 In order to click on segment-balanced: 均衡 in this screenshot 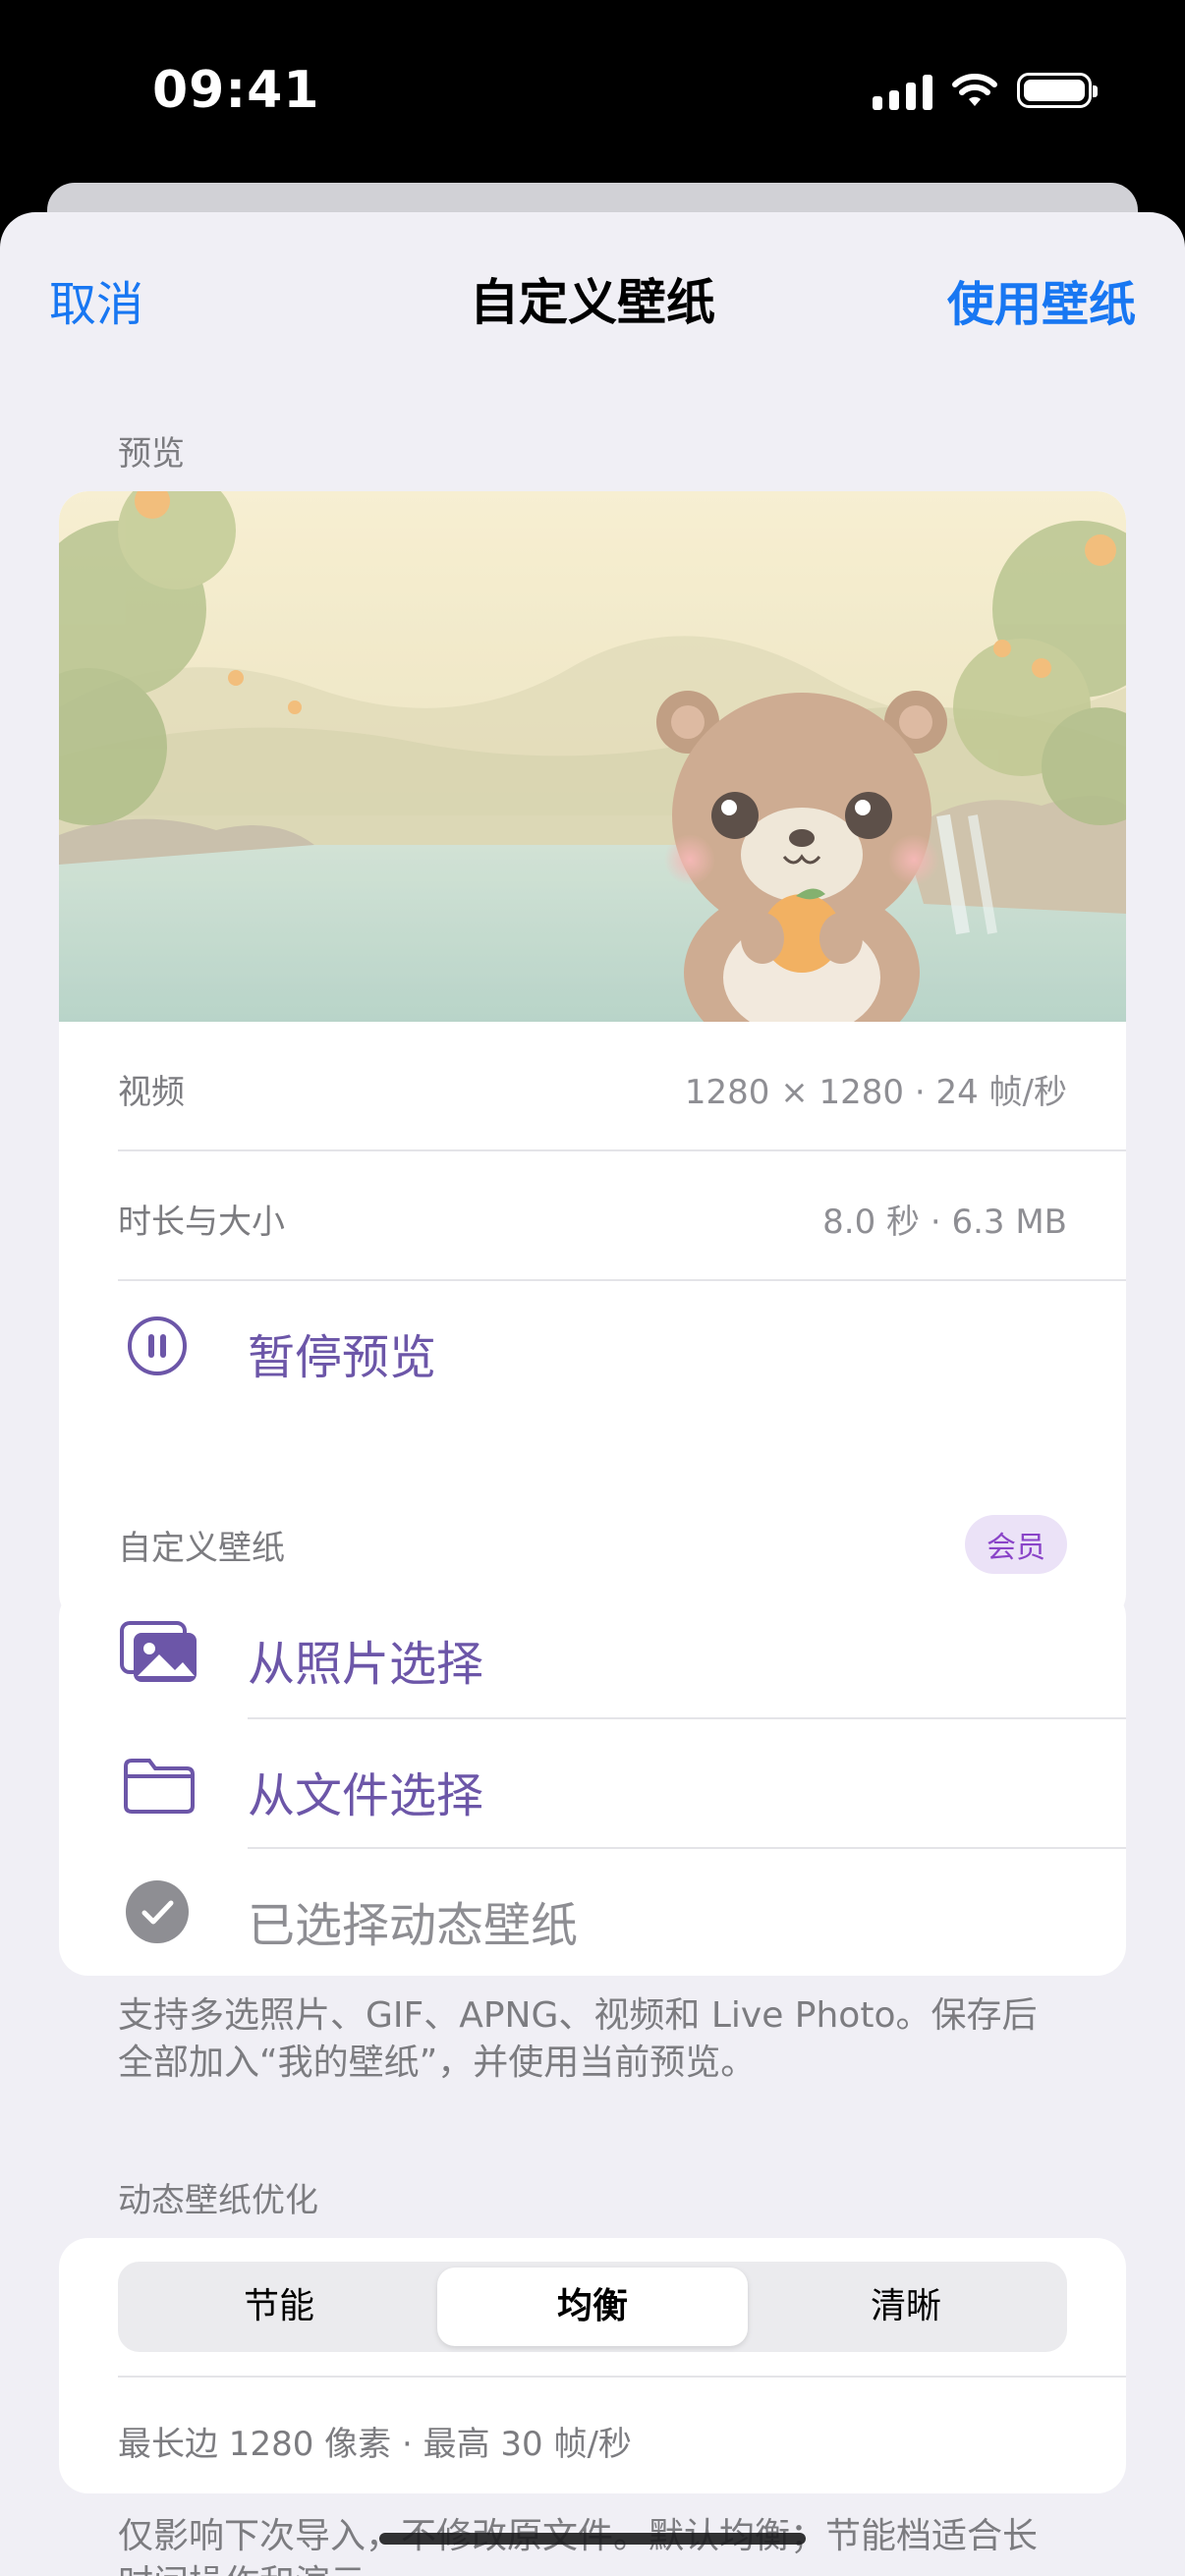, I will do `click(592, 2307)`.